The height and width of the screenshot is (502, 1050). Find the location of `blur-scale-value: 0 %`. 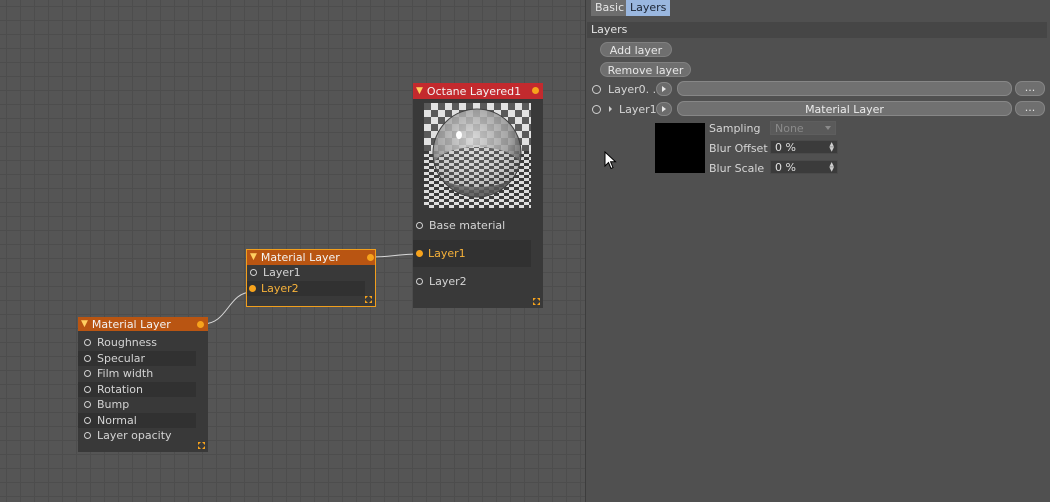

blur-scale-value: 0 % is located at coordinates (785, 167).